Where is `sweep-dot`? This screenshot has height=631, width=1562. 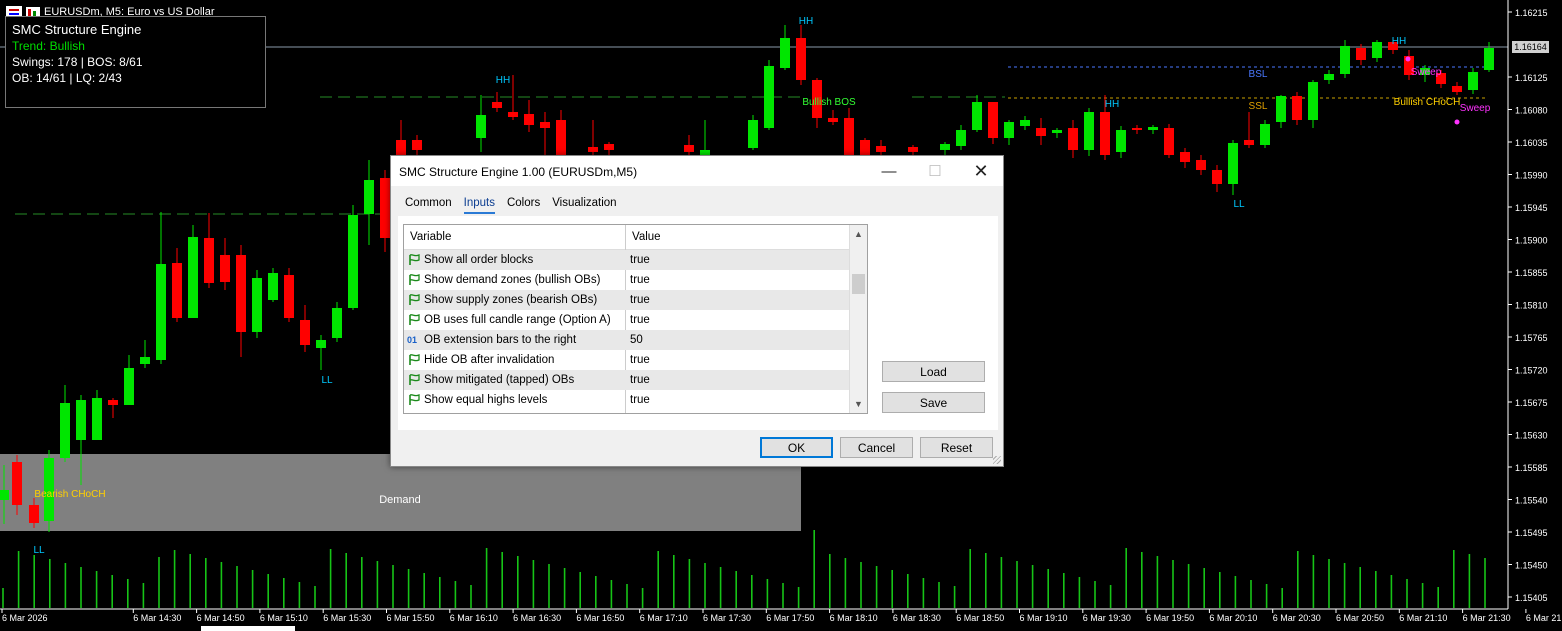
sweep-dot is located at coordinates (1408, 59).